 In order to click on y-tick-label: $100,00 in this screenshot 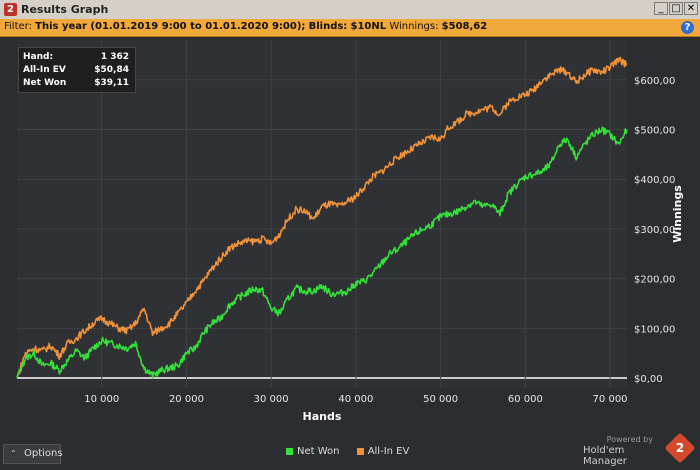, I will do `click(654, 329)`.